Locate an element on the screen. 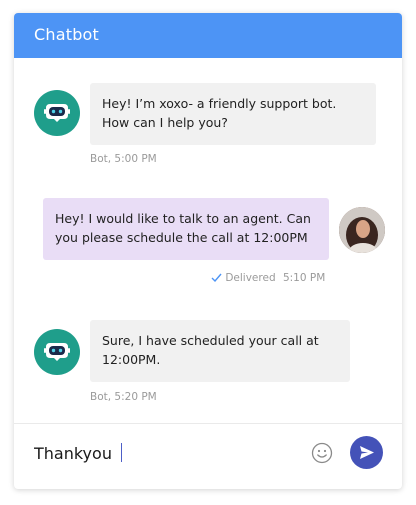  composer-divider is located at coordinates (208, 423).